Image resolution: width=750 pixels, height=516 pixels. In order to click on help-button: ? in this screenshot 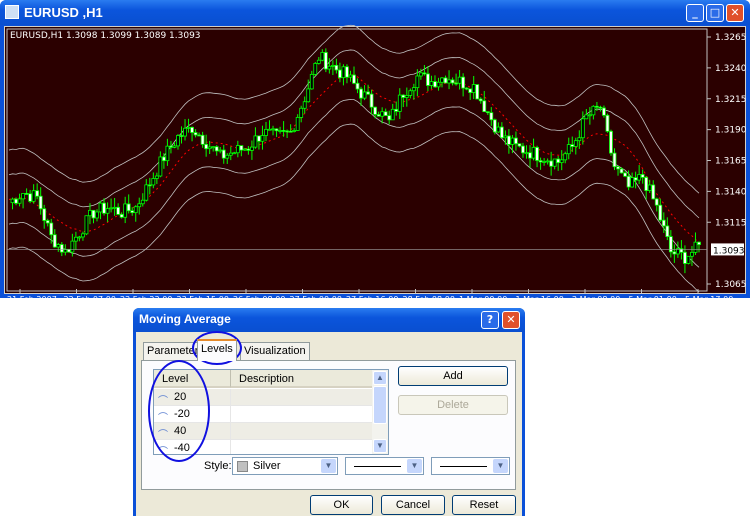, I will do `click(490, 320)`.